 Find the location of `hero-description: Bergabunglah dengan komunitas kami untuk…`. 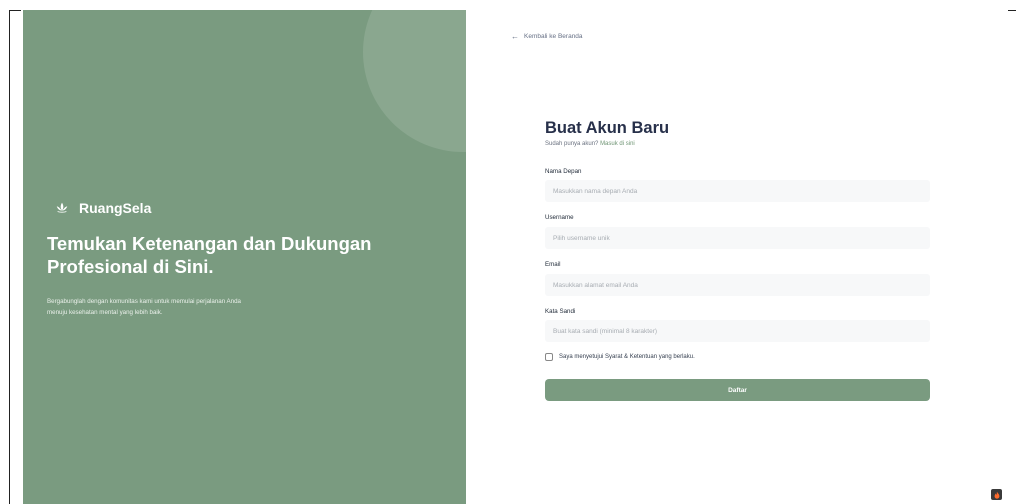

hero-description: Bergabunglah dengan komunitas kami untuk… is located at coordinates (144, 307).